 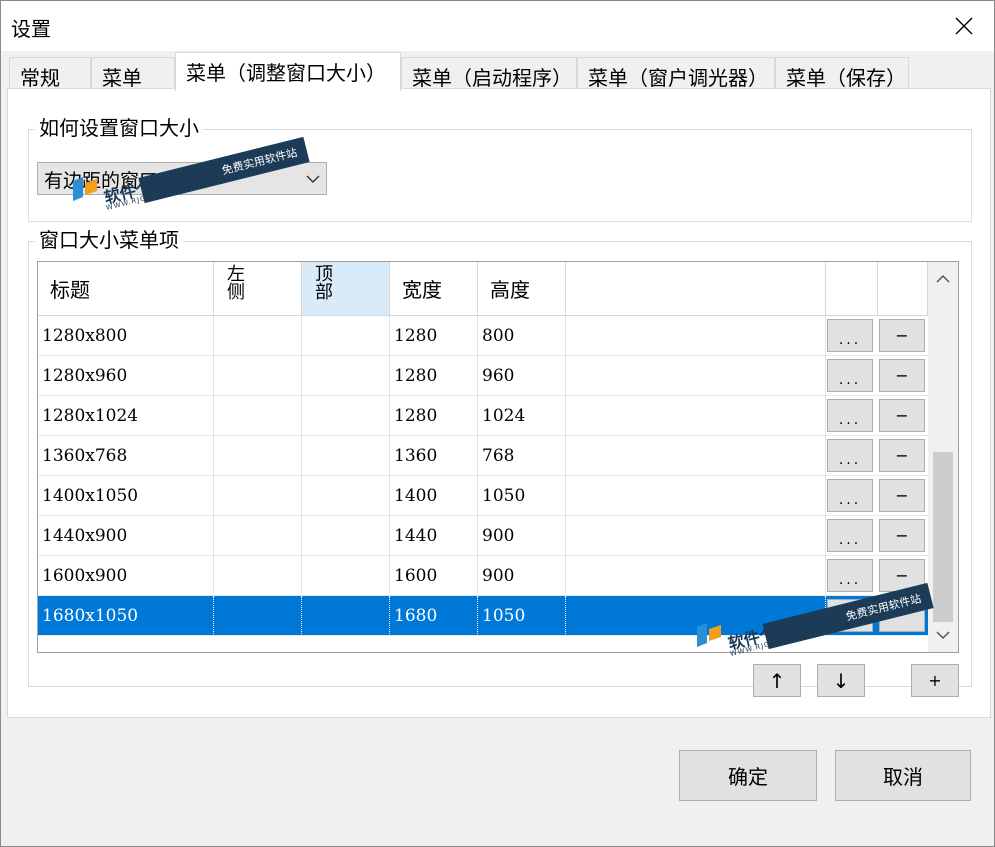 What do you see at coordinates (522, 456) in the screenshot?
I see `cell-height: 768` at bounding box center [522, 456].